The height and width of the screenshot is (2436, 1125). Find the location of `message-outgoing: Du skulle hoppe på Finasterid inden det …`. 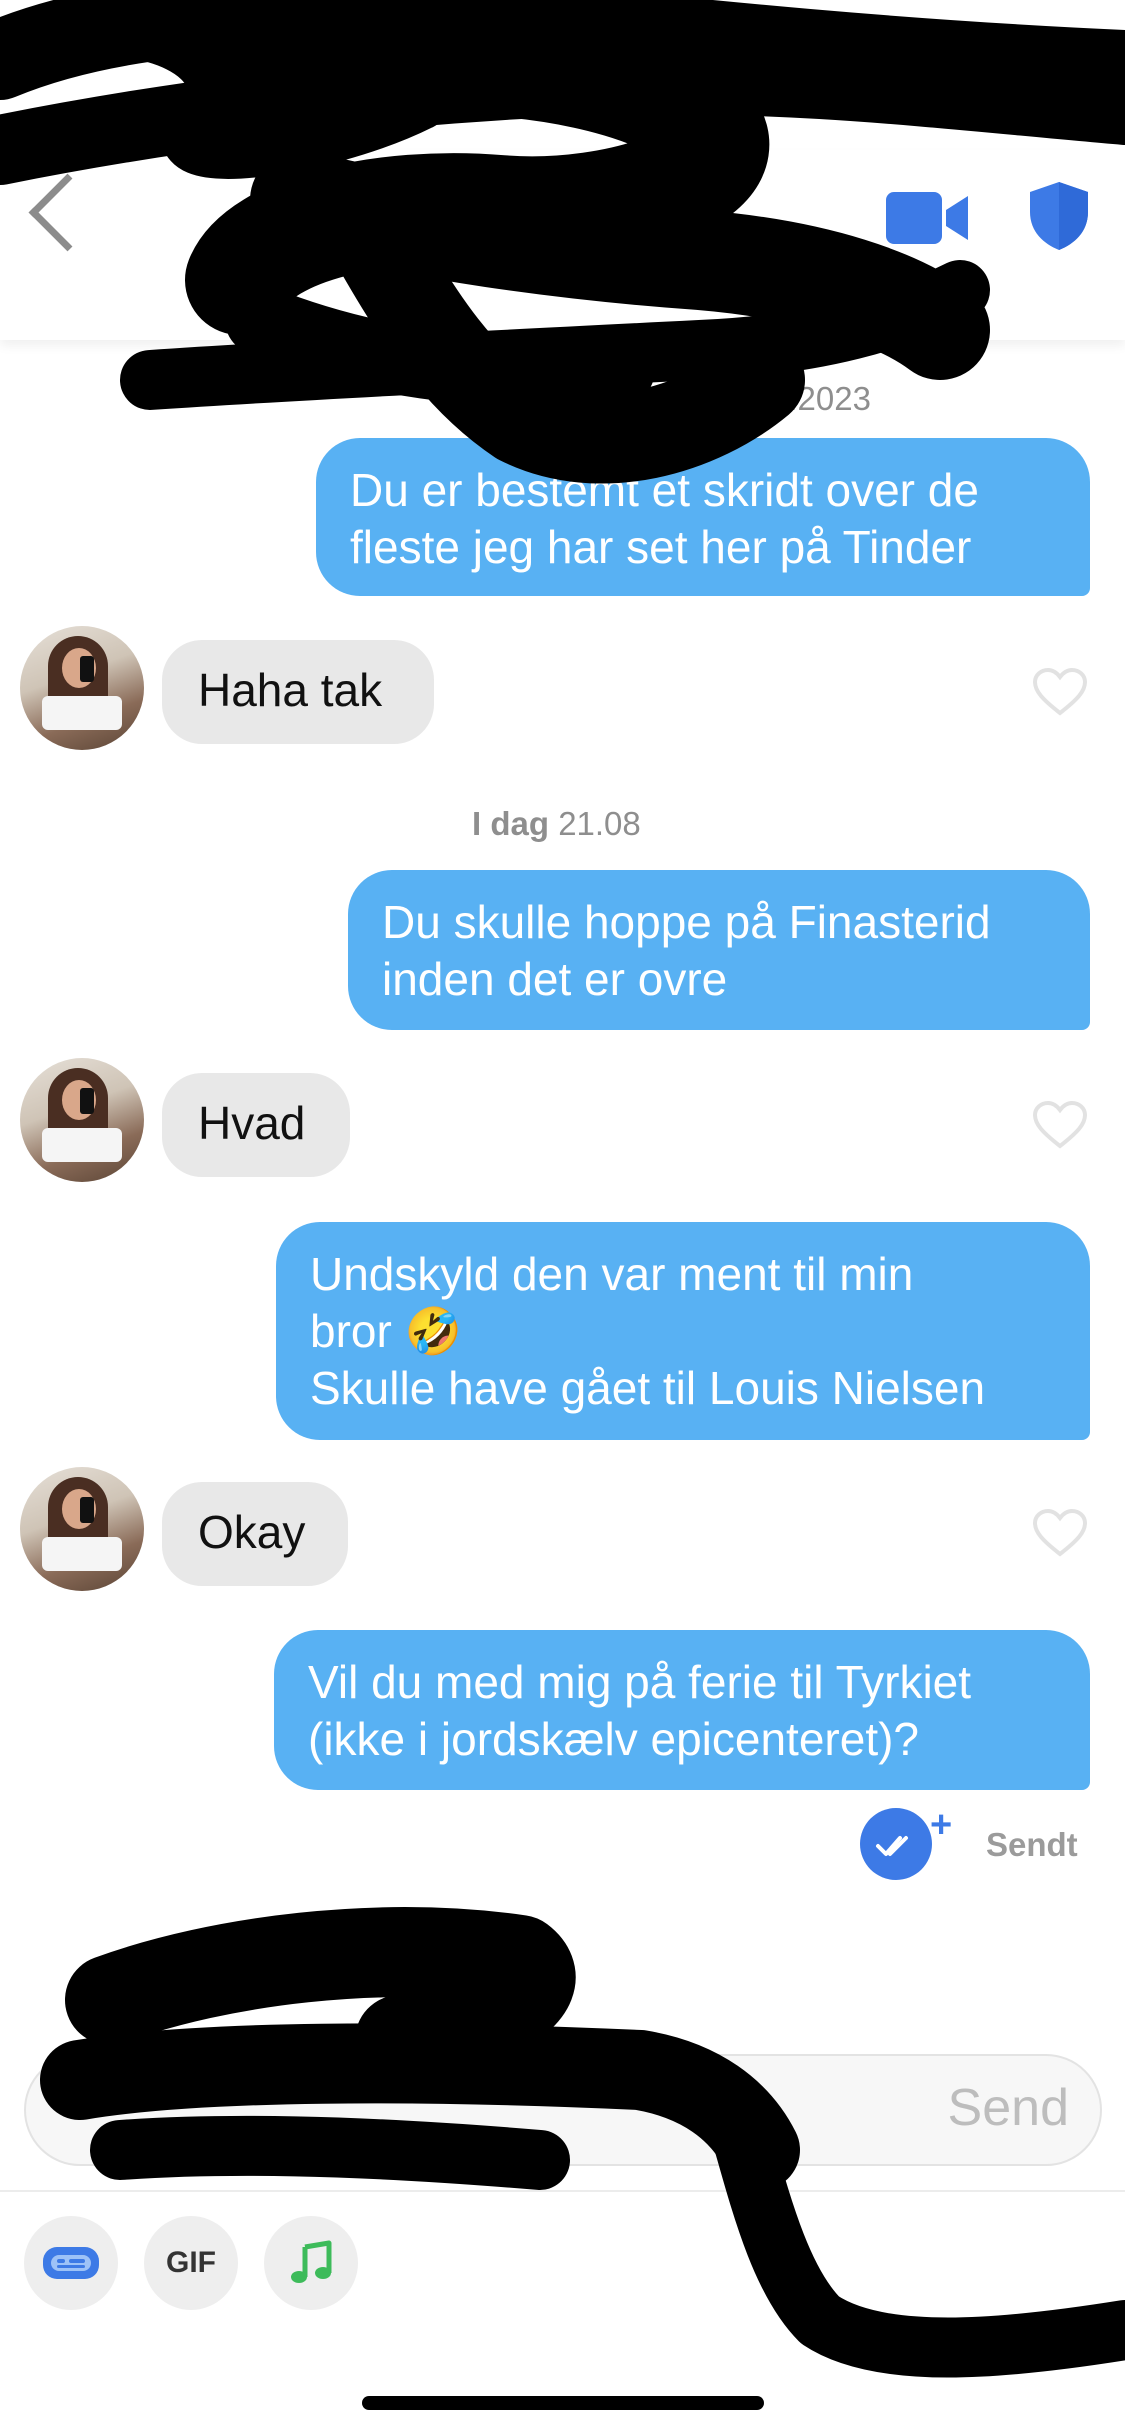

message-outgoing: Du skulle hoppe på Finasterid inden det … is located at coordinates (719, 950).